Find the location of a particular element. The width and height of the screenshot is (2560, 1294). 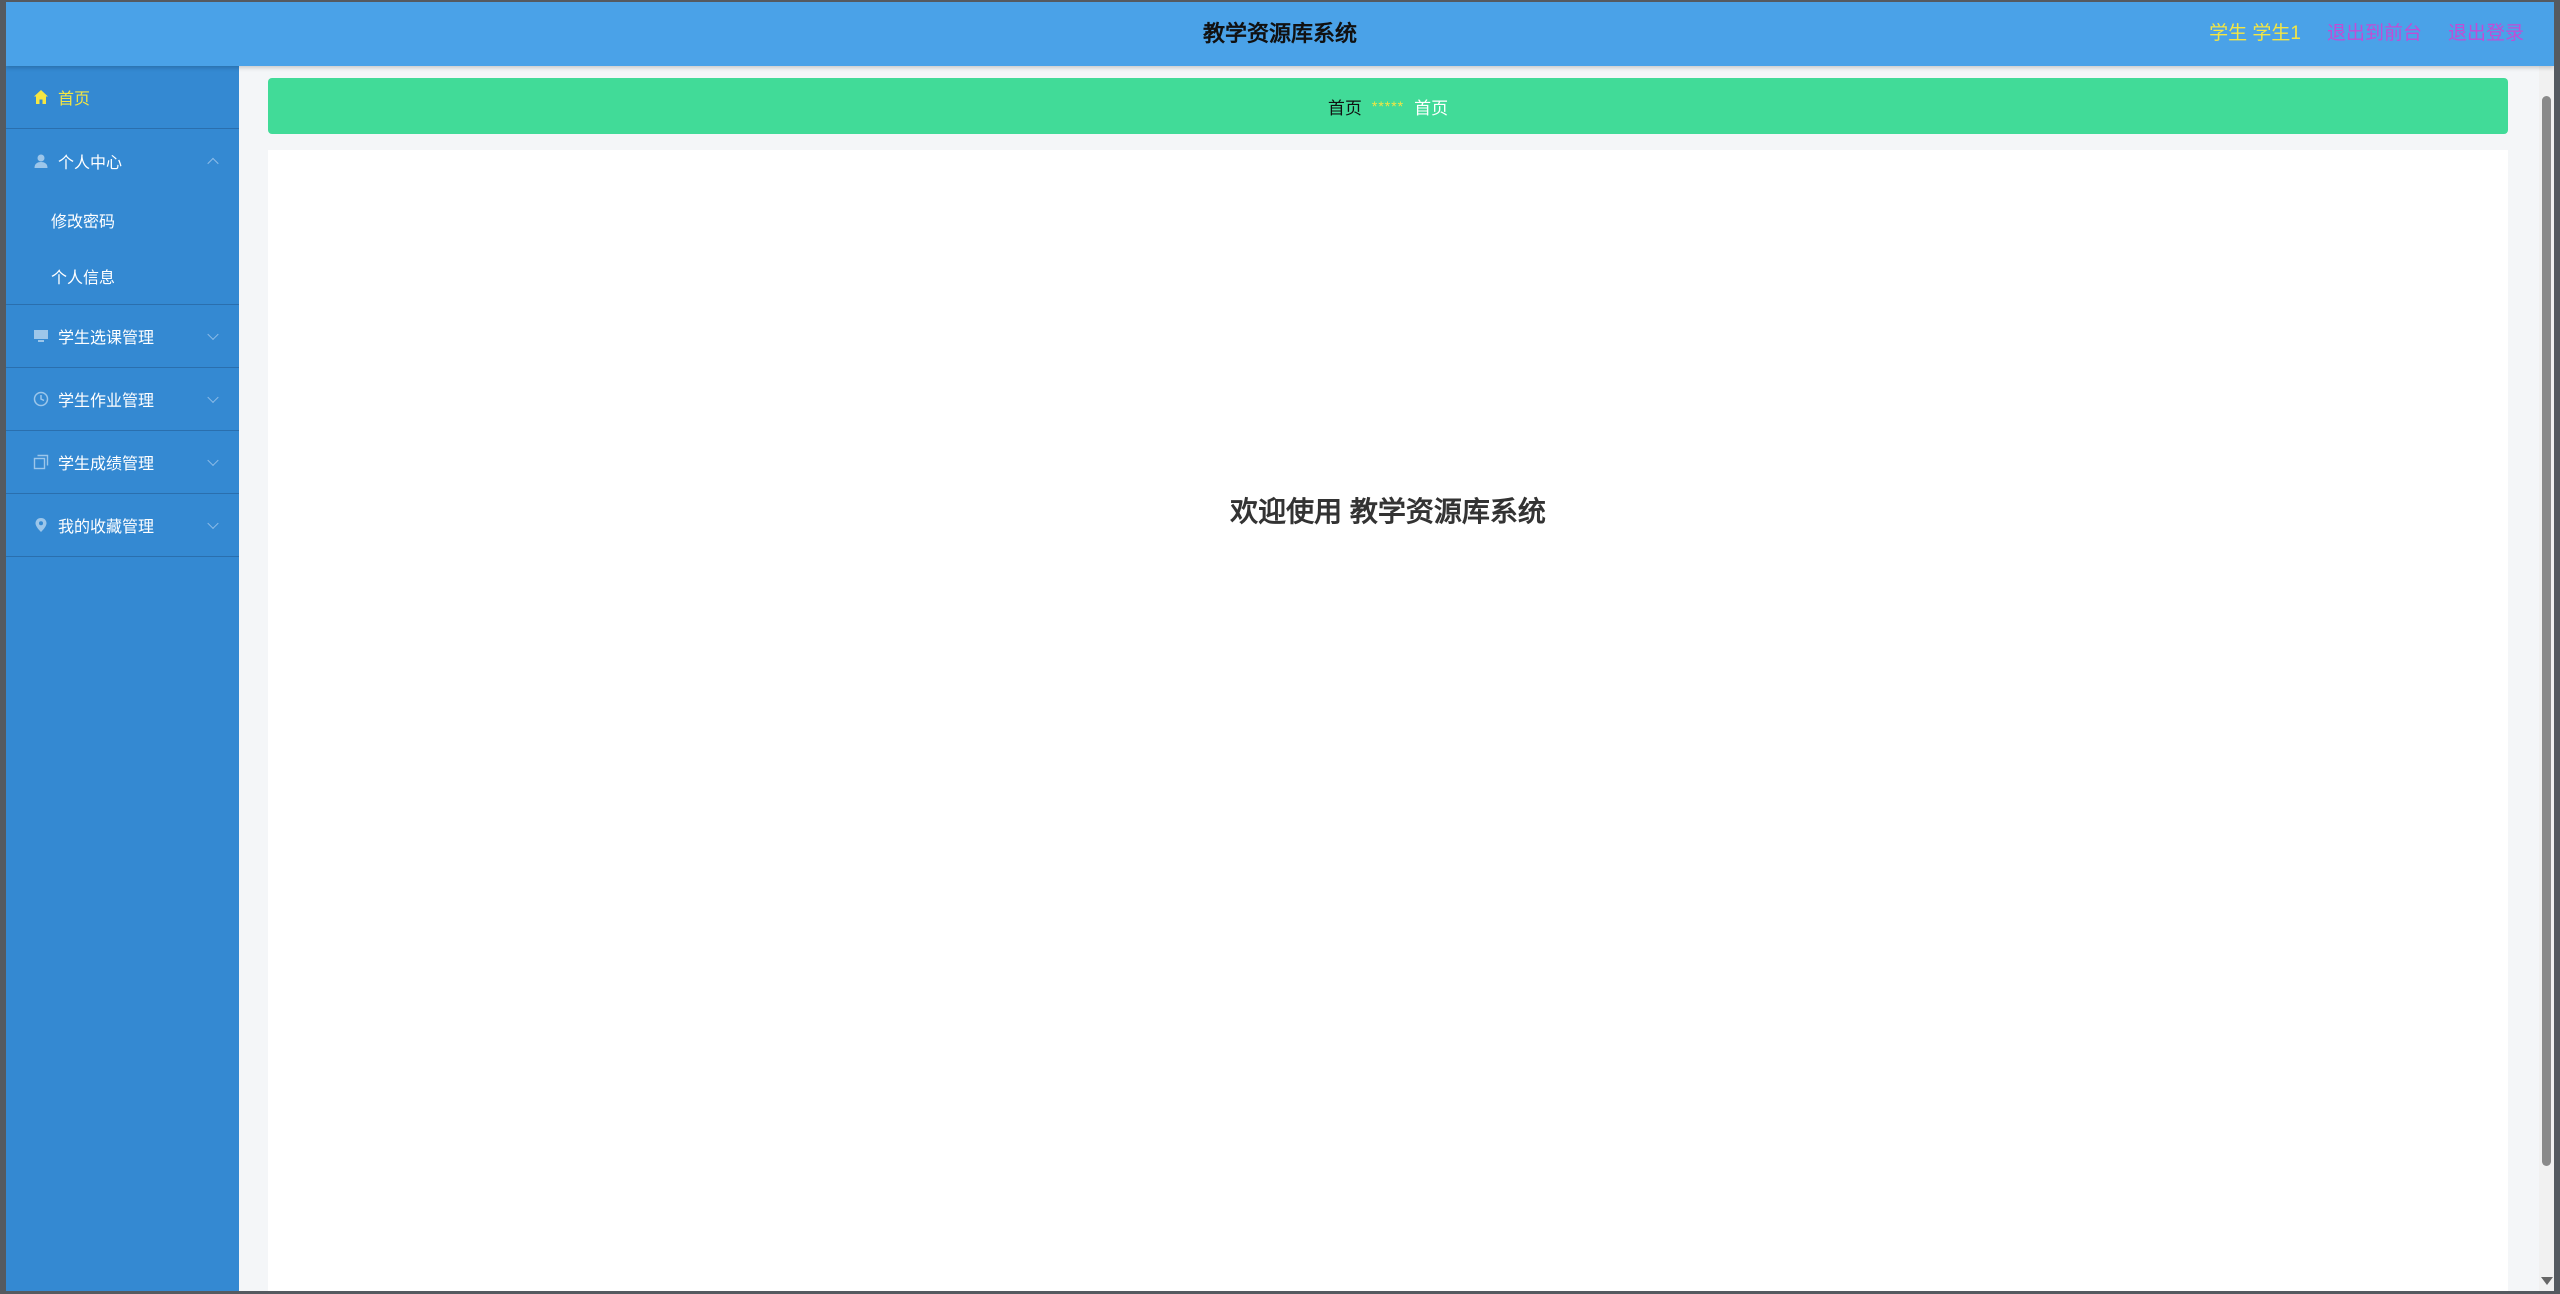

sidebar-item-grades: 学生成绩管理 is located at coordinates (122, 462).